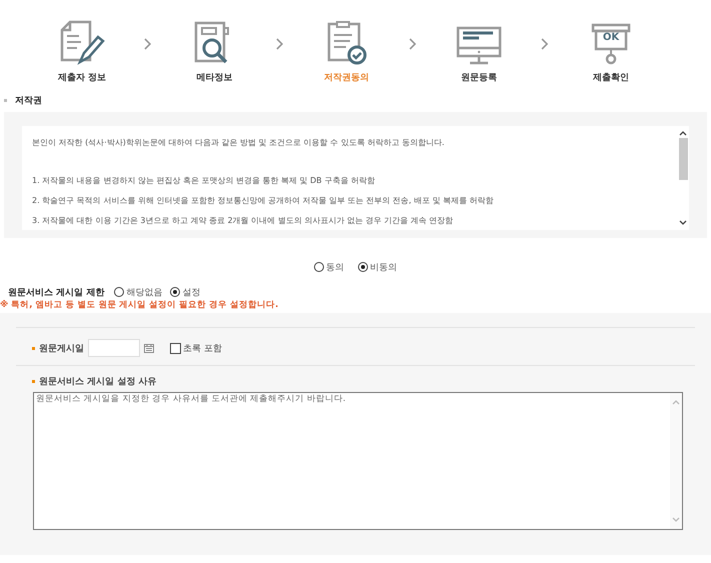  Describe the element at coordinates (56, 292) in the screenshot. I see `restriction-title: 원문서비스 게시일 제한` at that location.